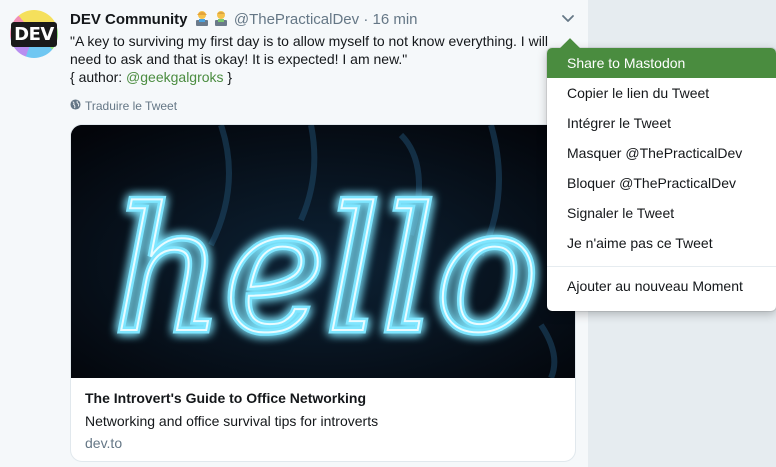 The image size is (776, 467). I want to click on tweet-header: DEV Community @ThePracticalDev · 16 min, so click(244, 18).